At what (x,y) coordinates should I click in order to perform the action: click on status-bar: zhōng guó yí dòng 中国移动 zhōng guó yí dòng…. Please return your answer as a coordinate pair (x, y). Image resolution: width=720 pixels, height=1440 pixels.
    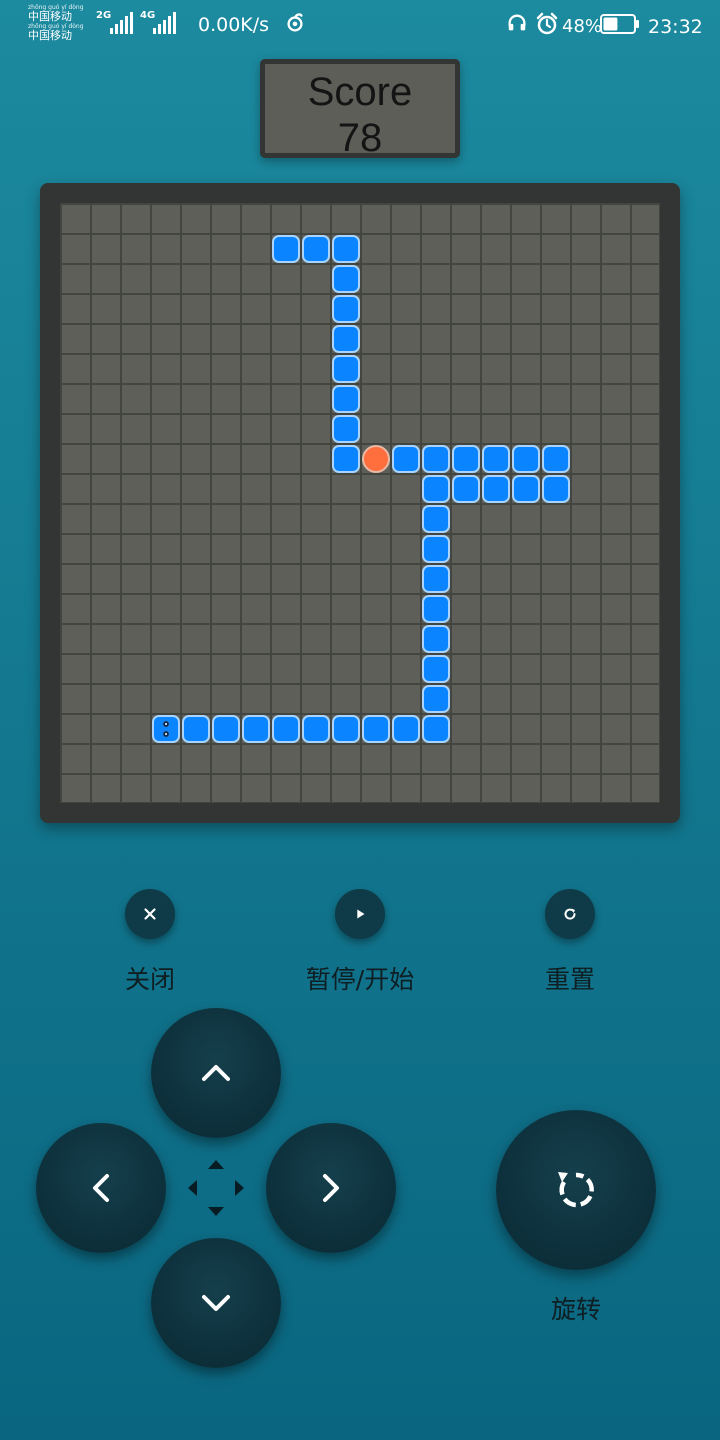
    Looking at the image, I should click on (360, 26).